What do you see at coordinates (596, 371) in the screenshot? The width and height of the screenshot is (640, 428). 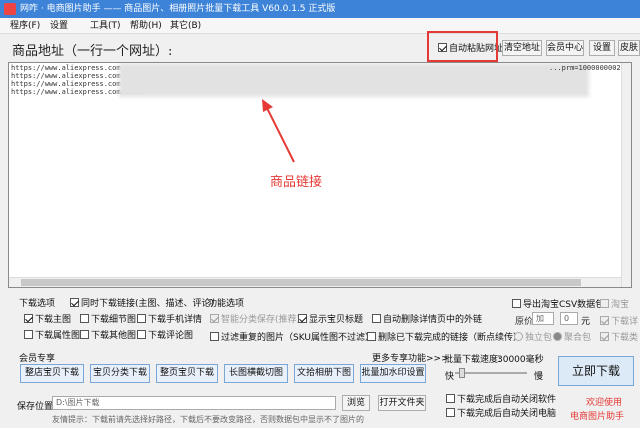 I see `download-now-button: 立即下载` at bounding box center [596, 371].